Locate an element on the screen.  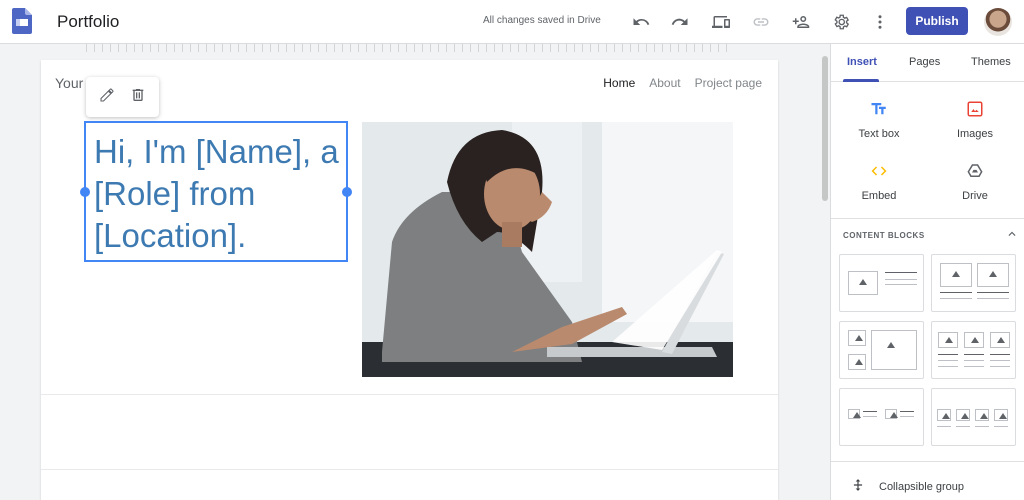
insert-drive: Drive is located at coordinates (975, 182).